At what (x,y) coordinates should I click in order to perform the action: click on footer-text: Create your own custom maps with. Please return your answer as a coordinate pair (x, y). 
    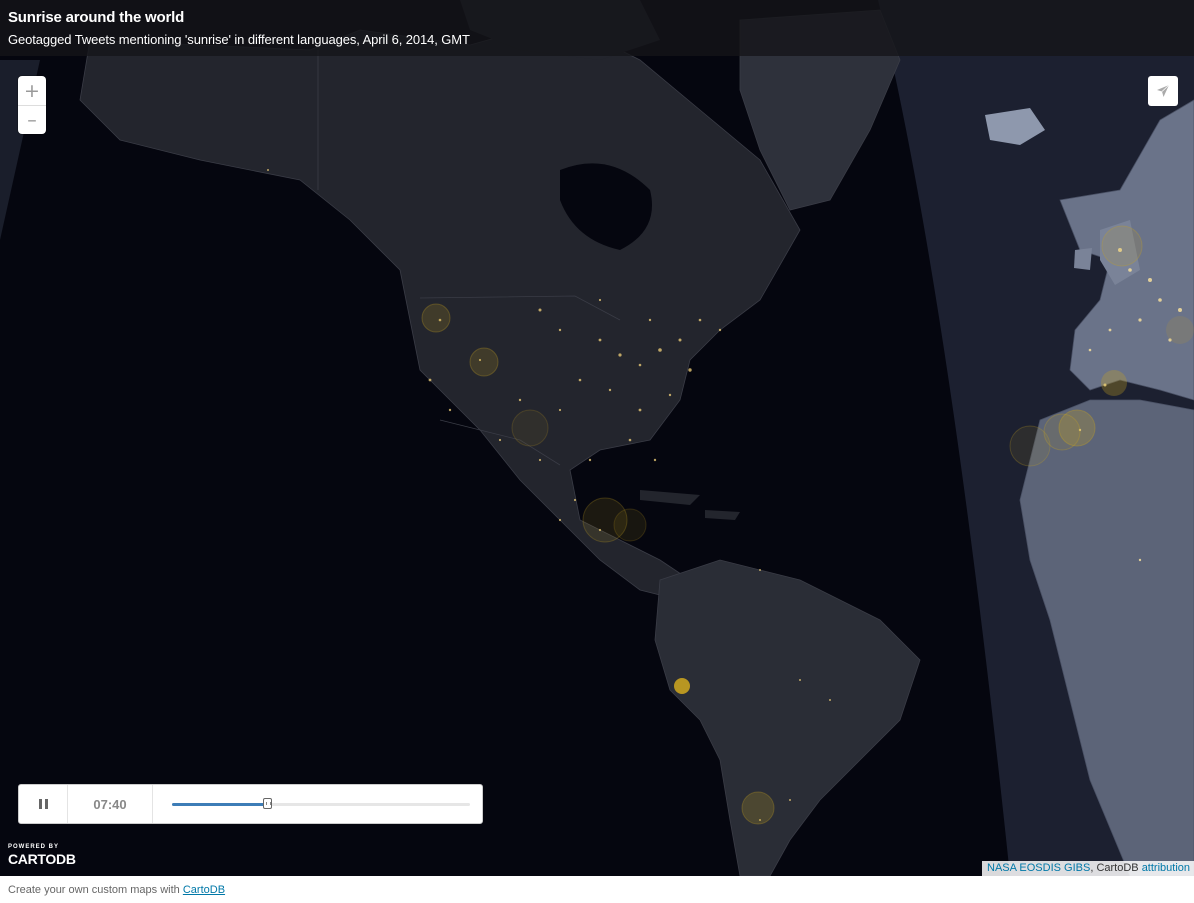
    Looking at the image, I should click on (95, 890).